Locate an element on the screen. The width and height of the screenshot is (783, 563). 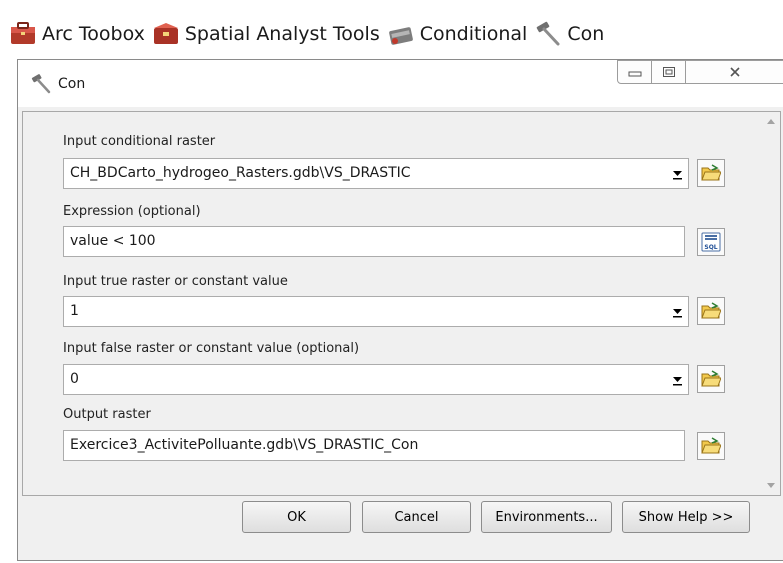
breadcrumb-label: Conditional is located at coordinates (473, 34).